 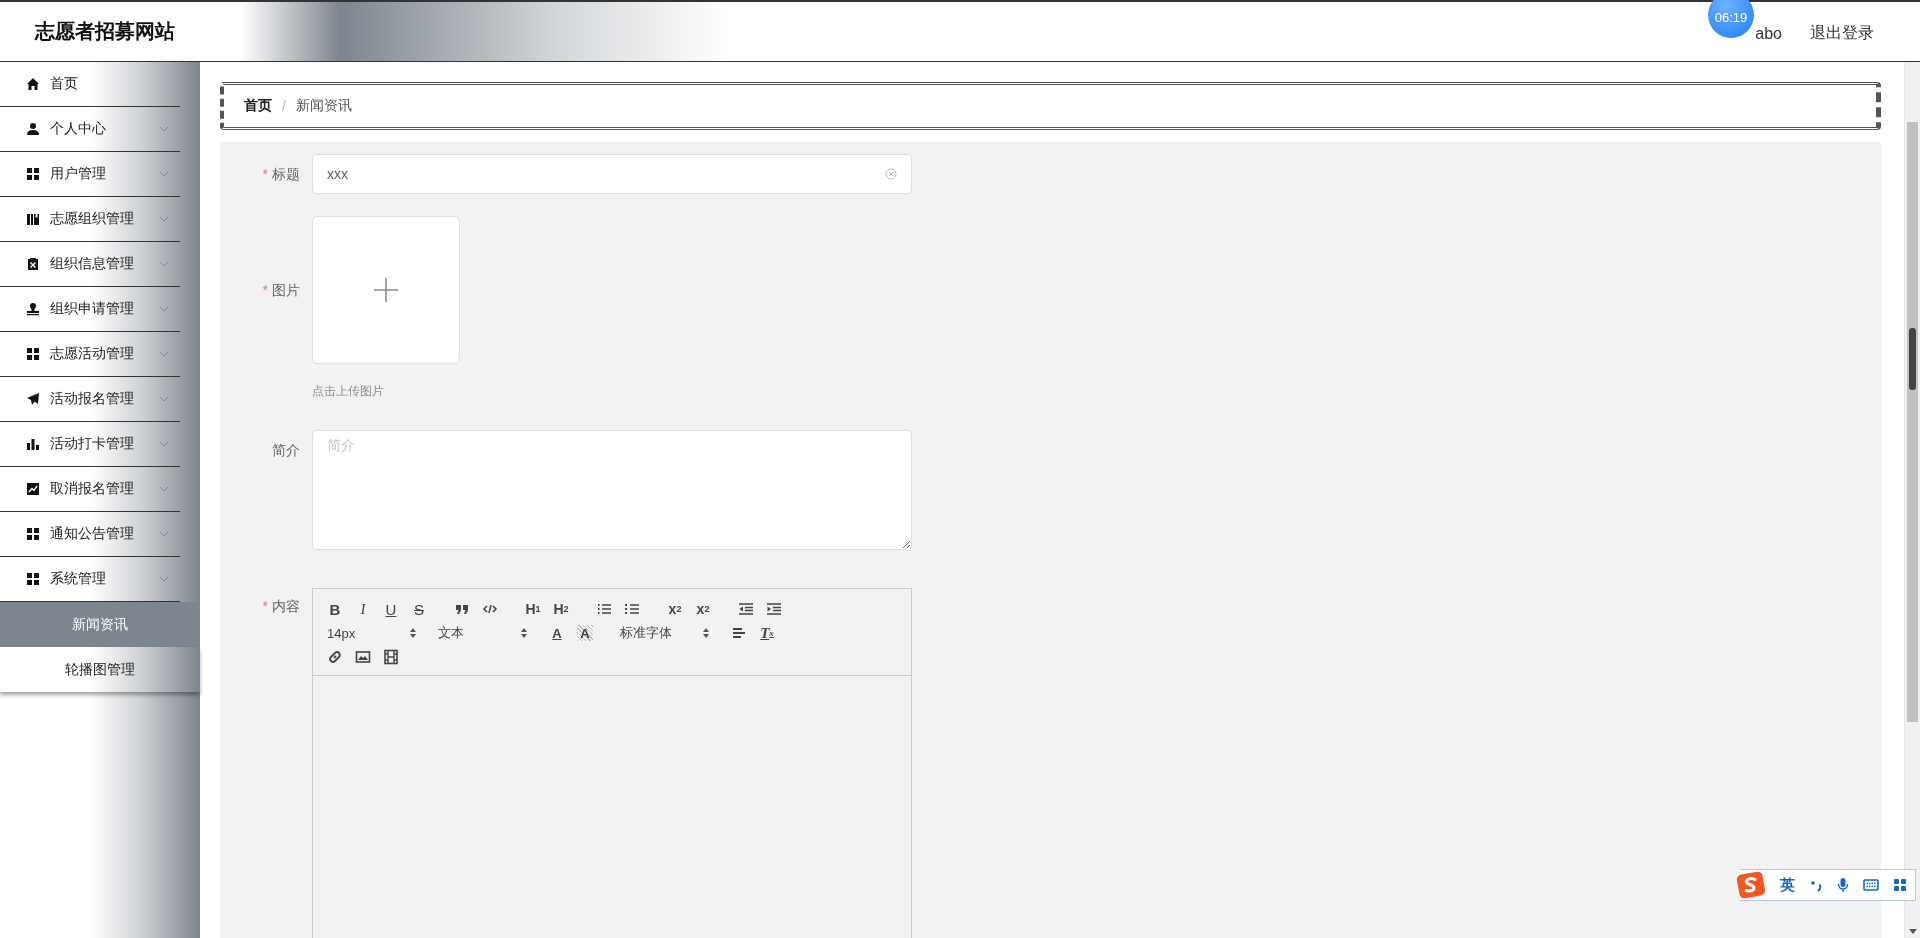 What do you see at coordinates (286, 606) in the screenshot?
I see `field-label: 内容` at bounding box center [286, 606].